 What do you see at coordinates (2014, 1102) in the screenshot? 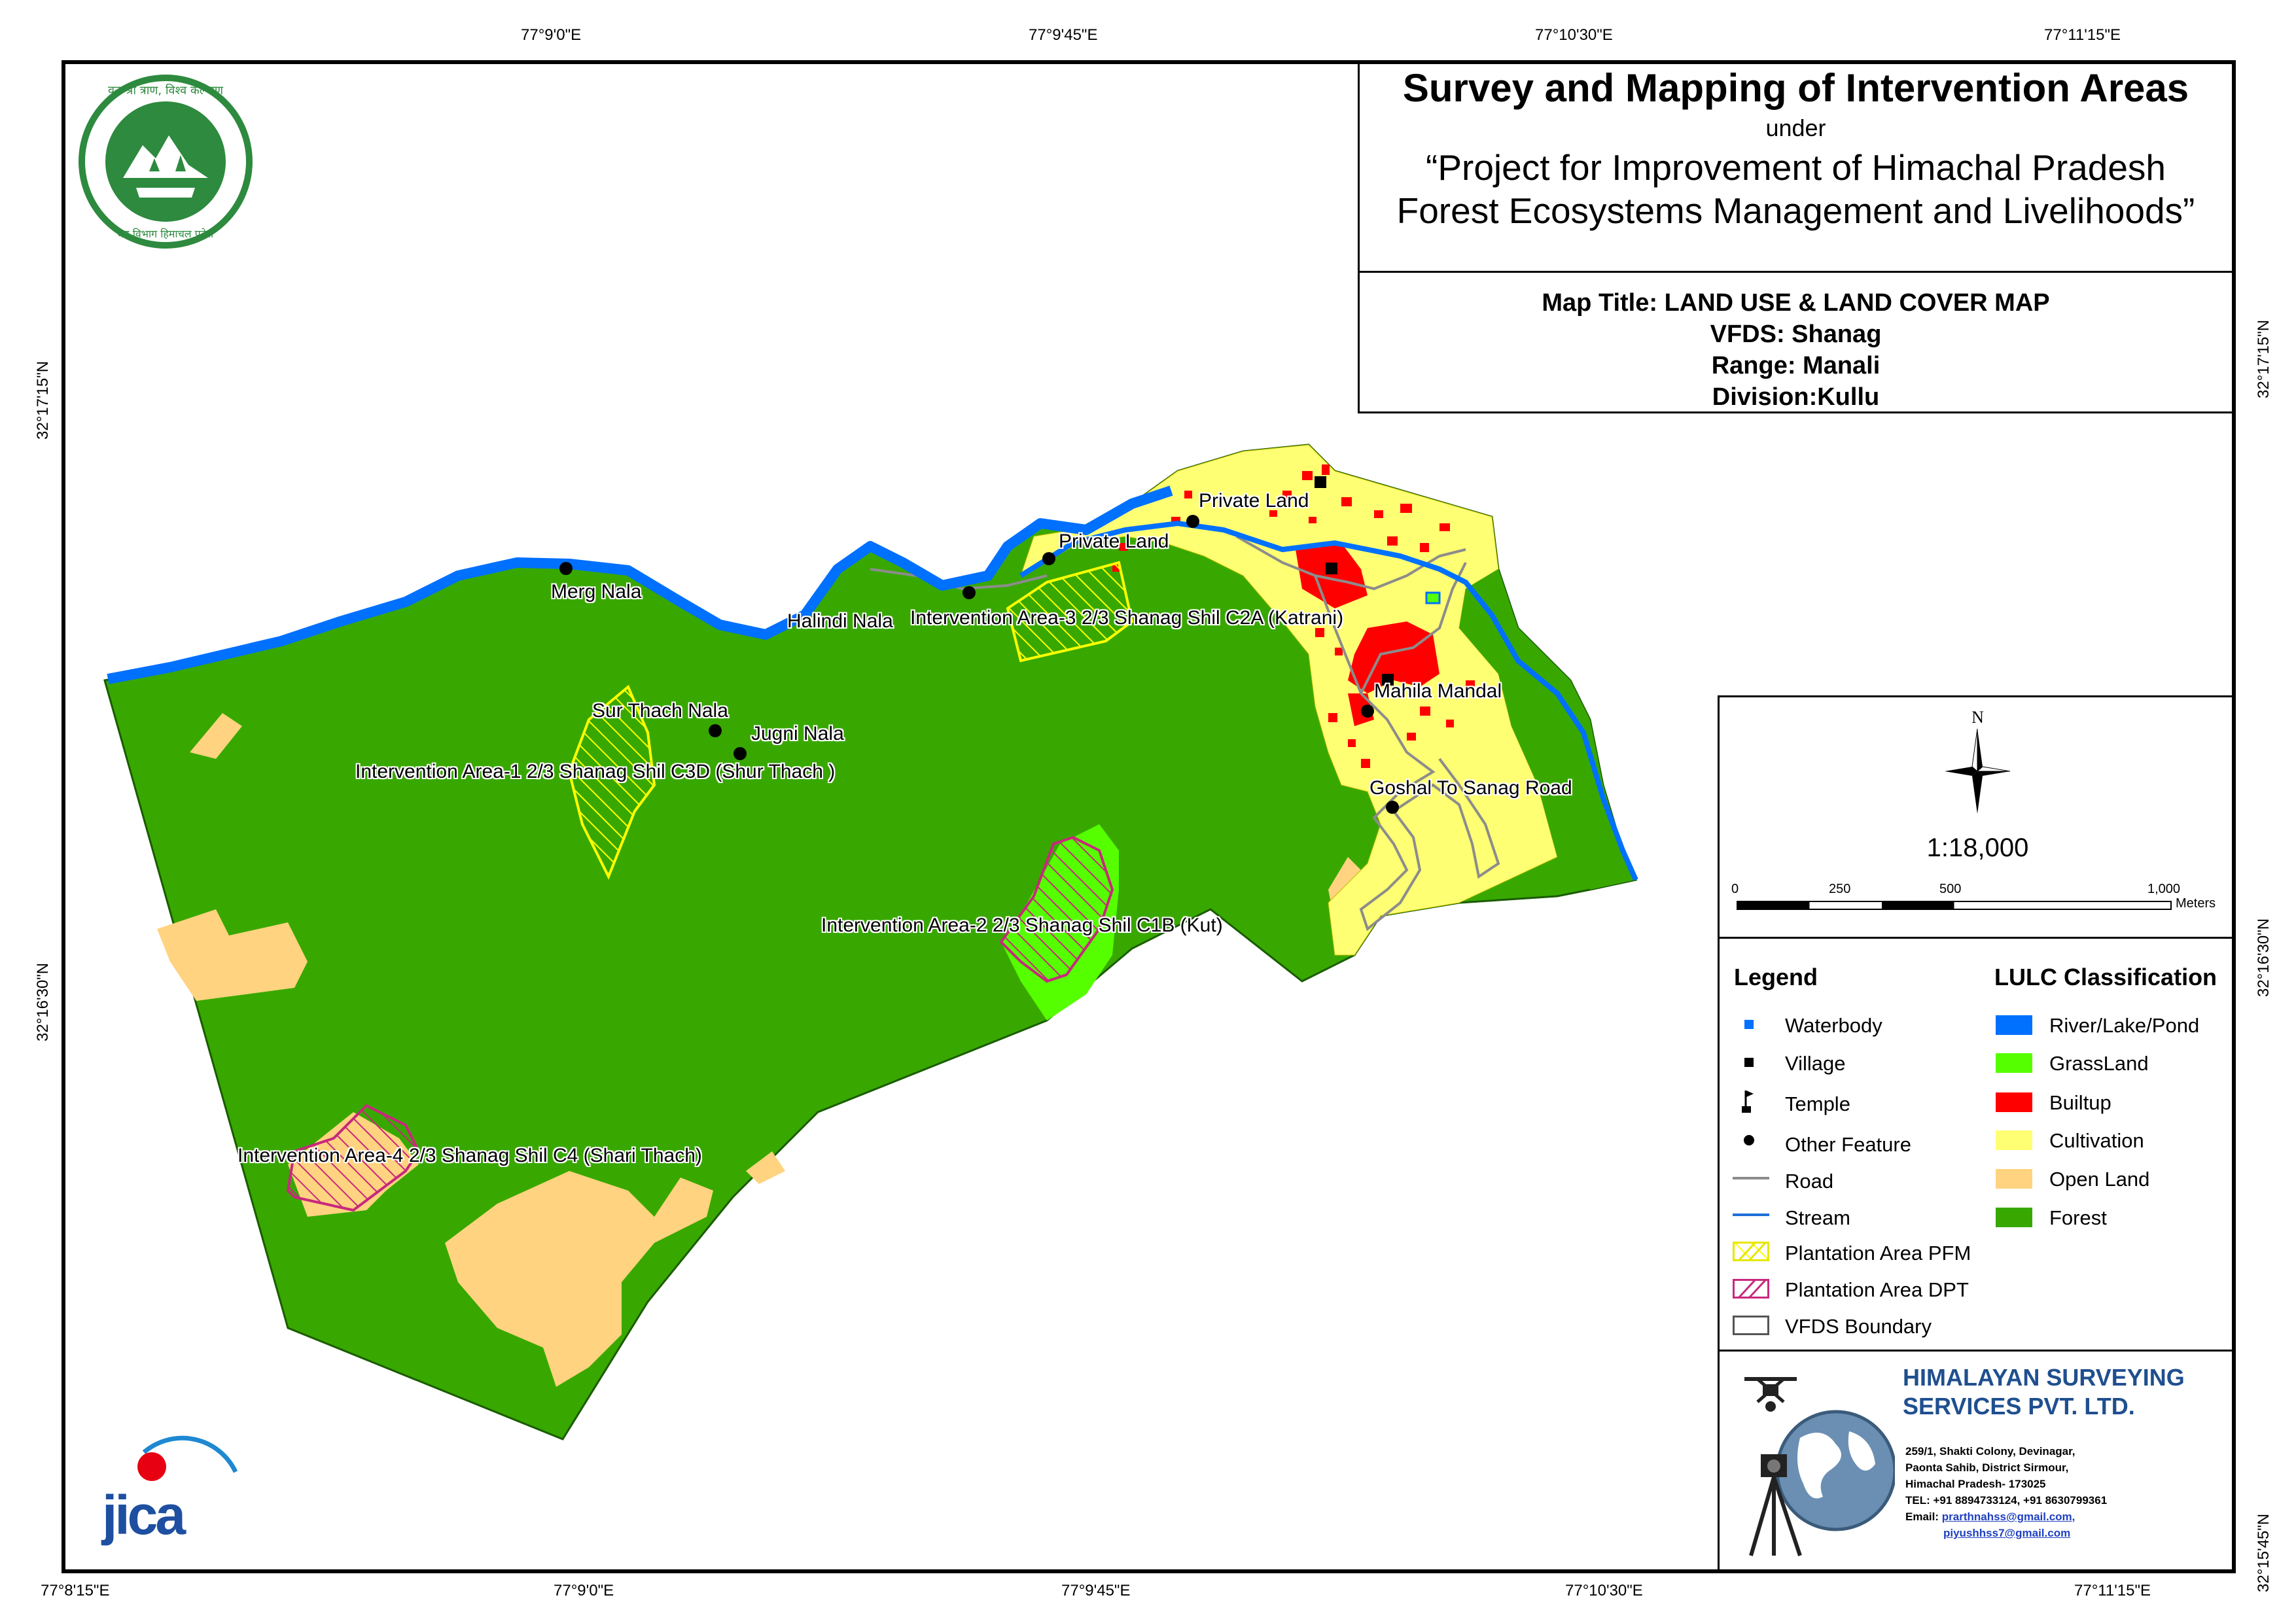
I see `lulc-swatch-builtup` at bounding box center [2014, 1102].